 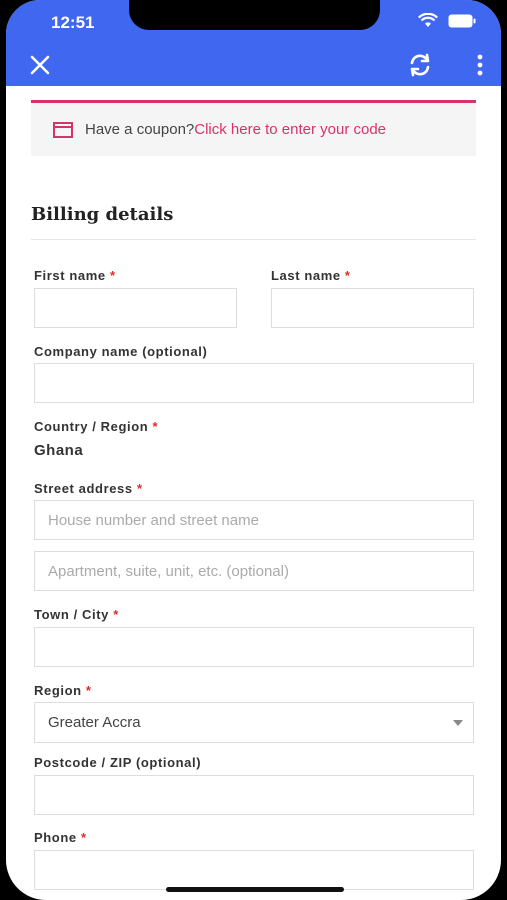 I want to click on region-label: Region *, so click(x=63, y=690).